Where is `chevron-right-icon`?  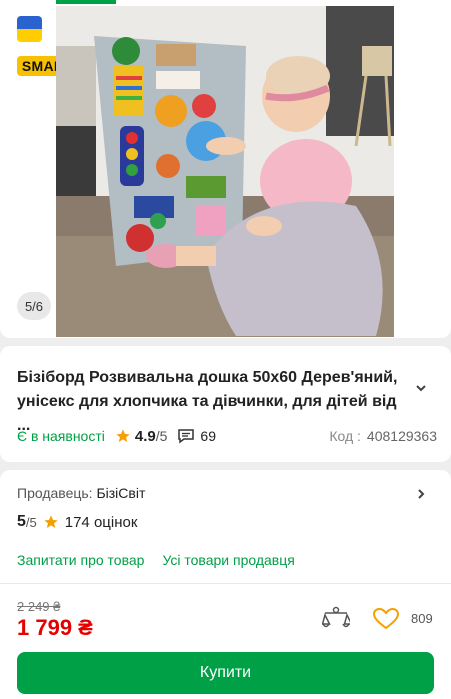
chevron-right-icon is located at coordinates (421, 494).